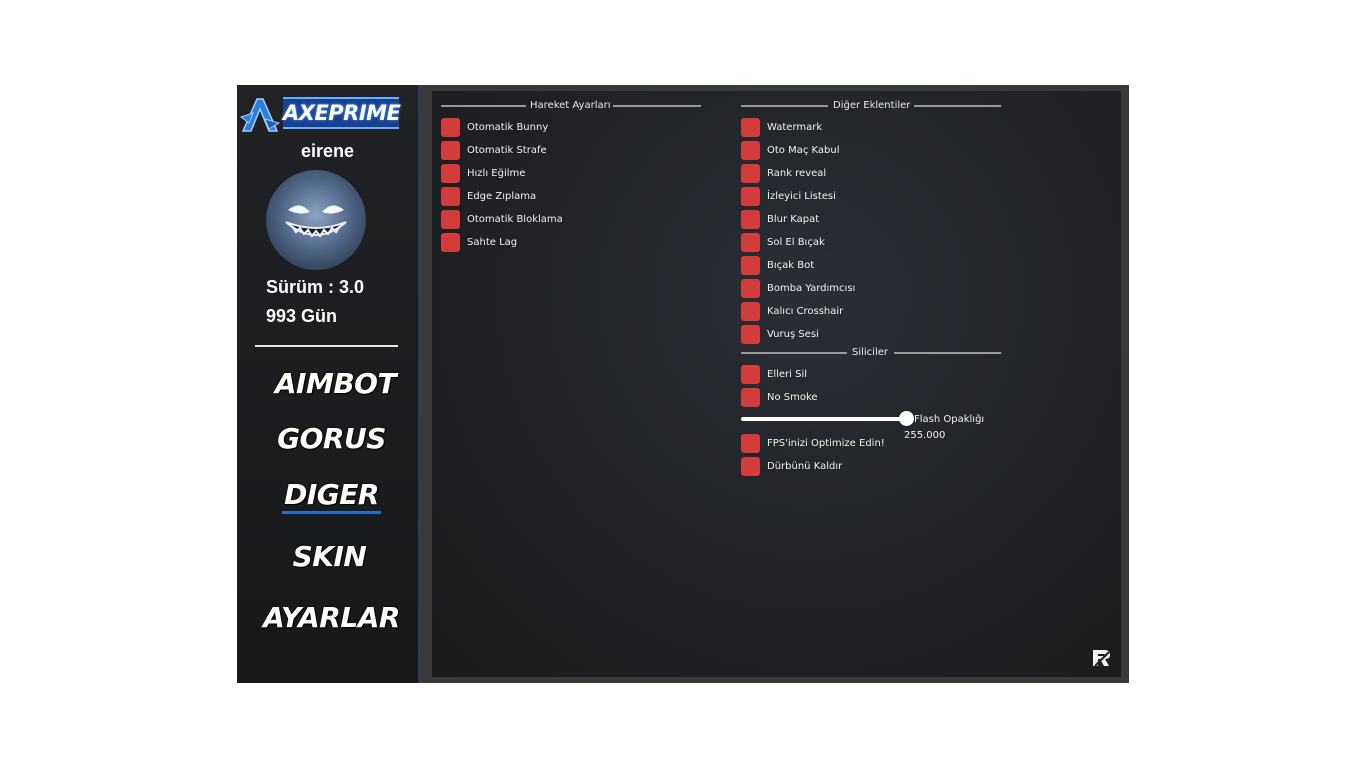 The image size is (1366, 768). I want to click on option-label: Sahte Lag, so click(492, 242).